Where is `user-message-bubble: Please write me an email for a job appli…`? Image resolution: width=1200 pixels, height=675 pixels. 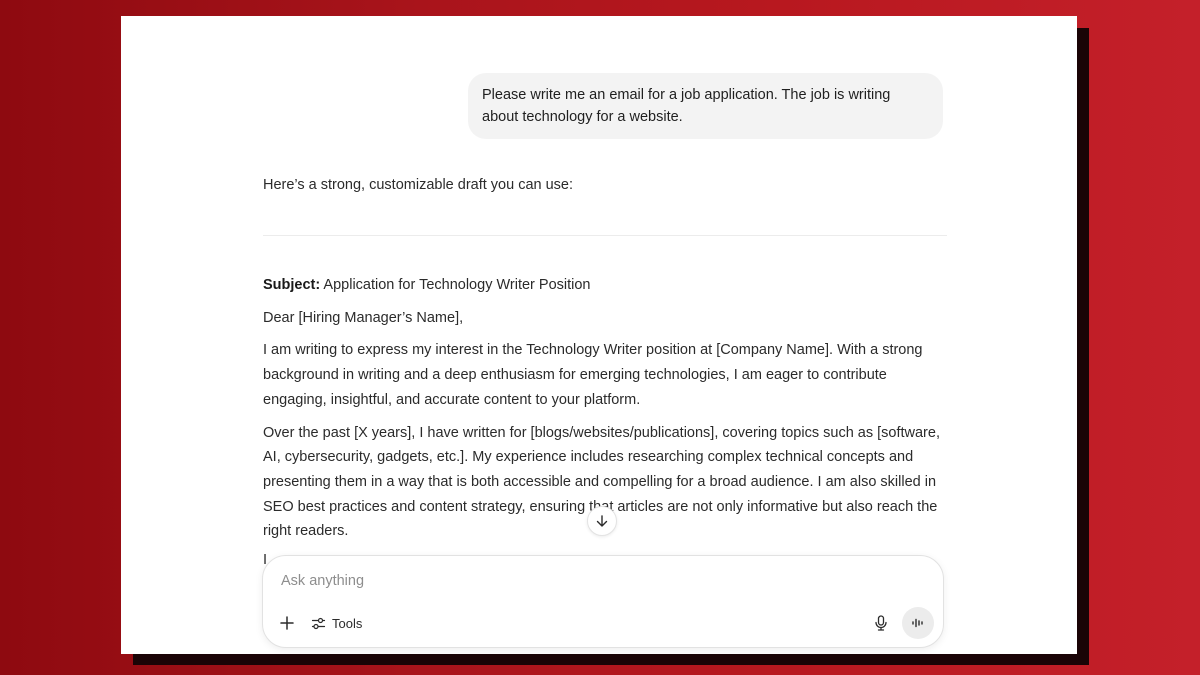 user-message-bubble: Please write me an email for a job appli… is located at coordinates (705, 106).